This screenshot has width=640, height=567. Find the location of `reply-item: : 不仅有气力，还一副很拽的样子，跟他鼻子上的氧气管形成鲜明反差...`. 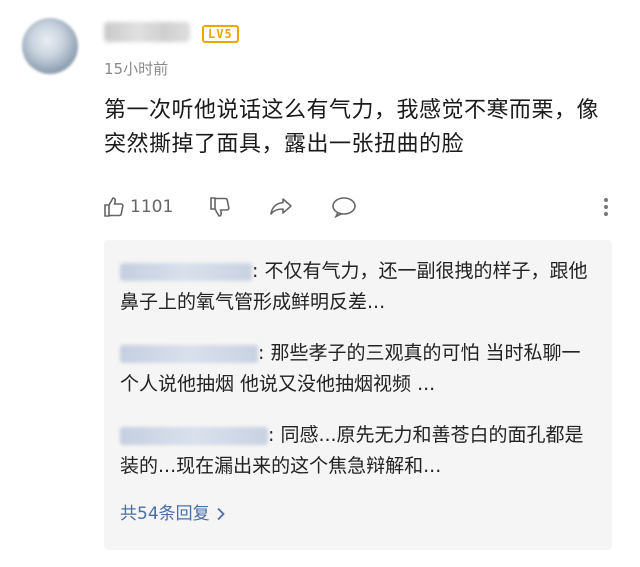

reply-item: : 不仅有气力，还一副很拽的样子，跟他鼻子上的氧气管形成鲜明反差... is located at coordinates (359, 287).